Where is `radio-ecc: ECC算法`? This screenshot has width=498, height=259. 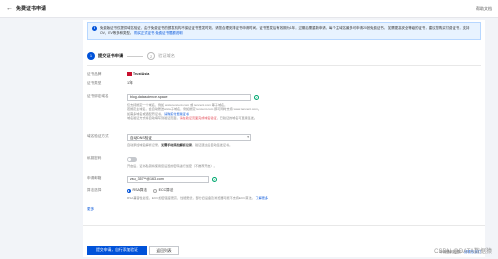
radio-ecc: ECC算法 is located at coordinates (163, 190).